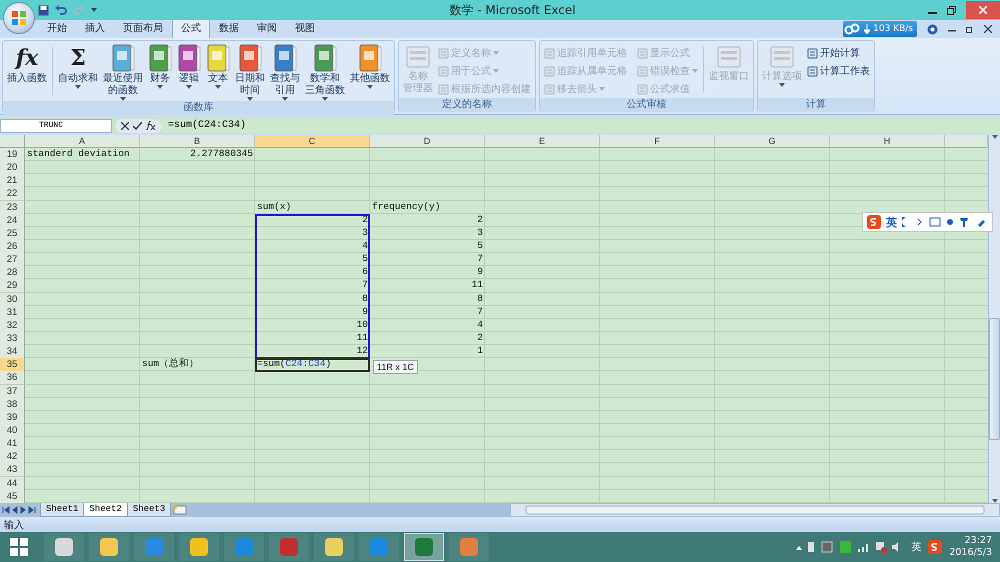 Image resolution: width=1000 pixels, height=562 pixels. I want to click on save-icon, so click(43, 10).